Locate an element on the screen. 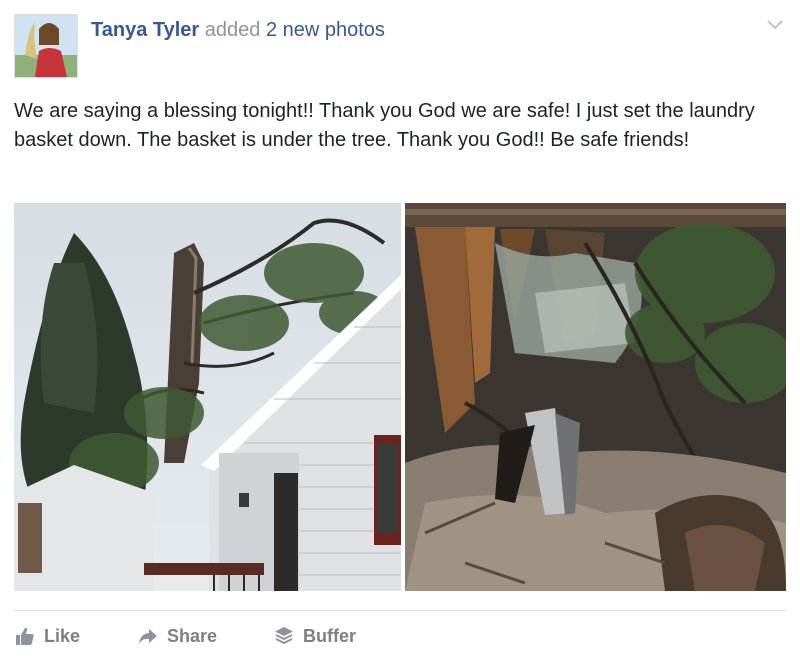 This screenshot has width=800, height=665. author-name: Tanya Tyler is located at coordinates (145, 30).